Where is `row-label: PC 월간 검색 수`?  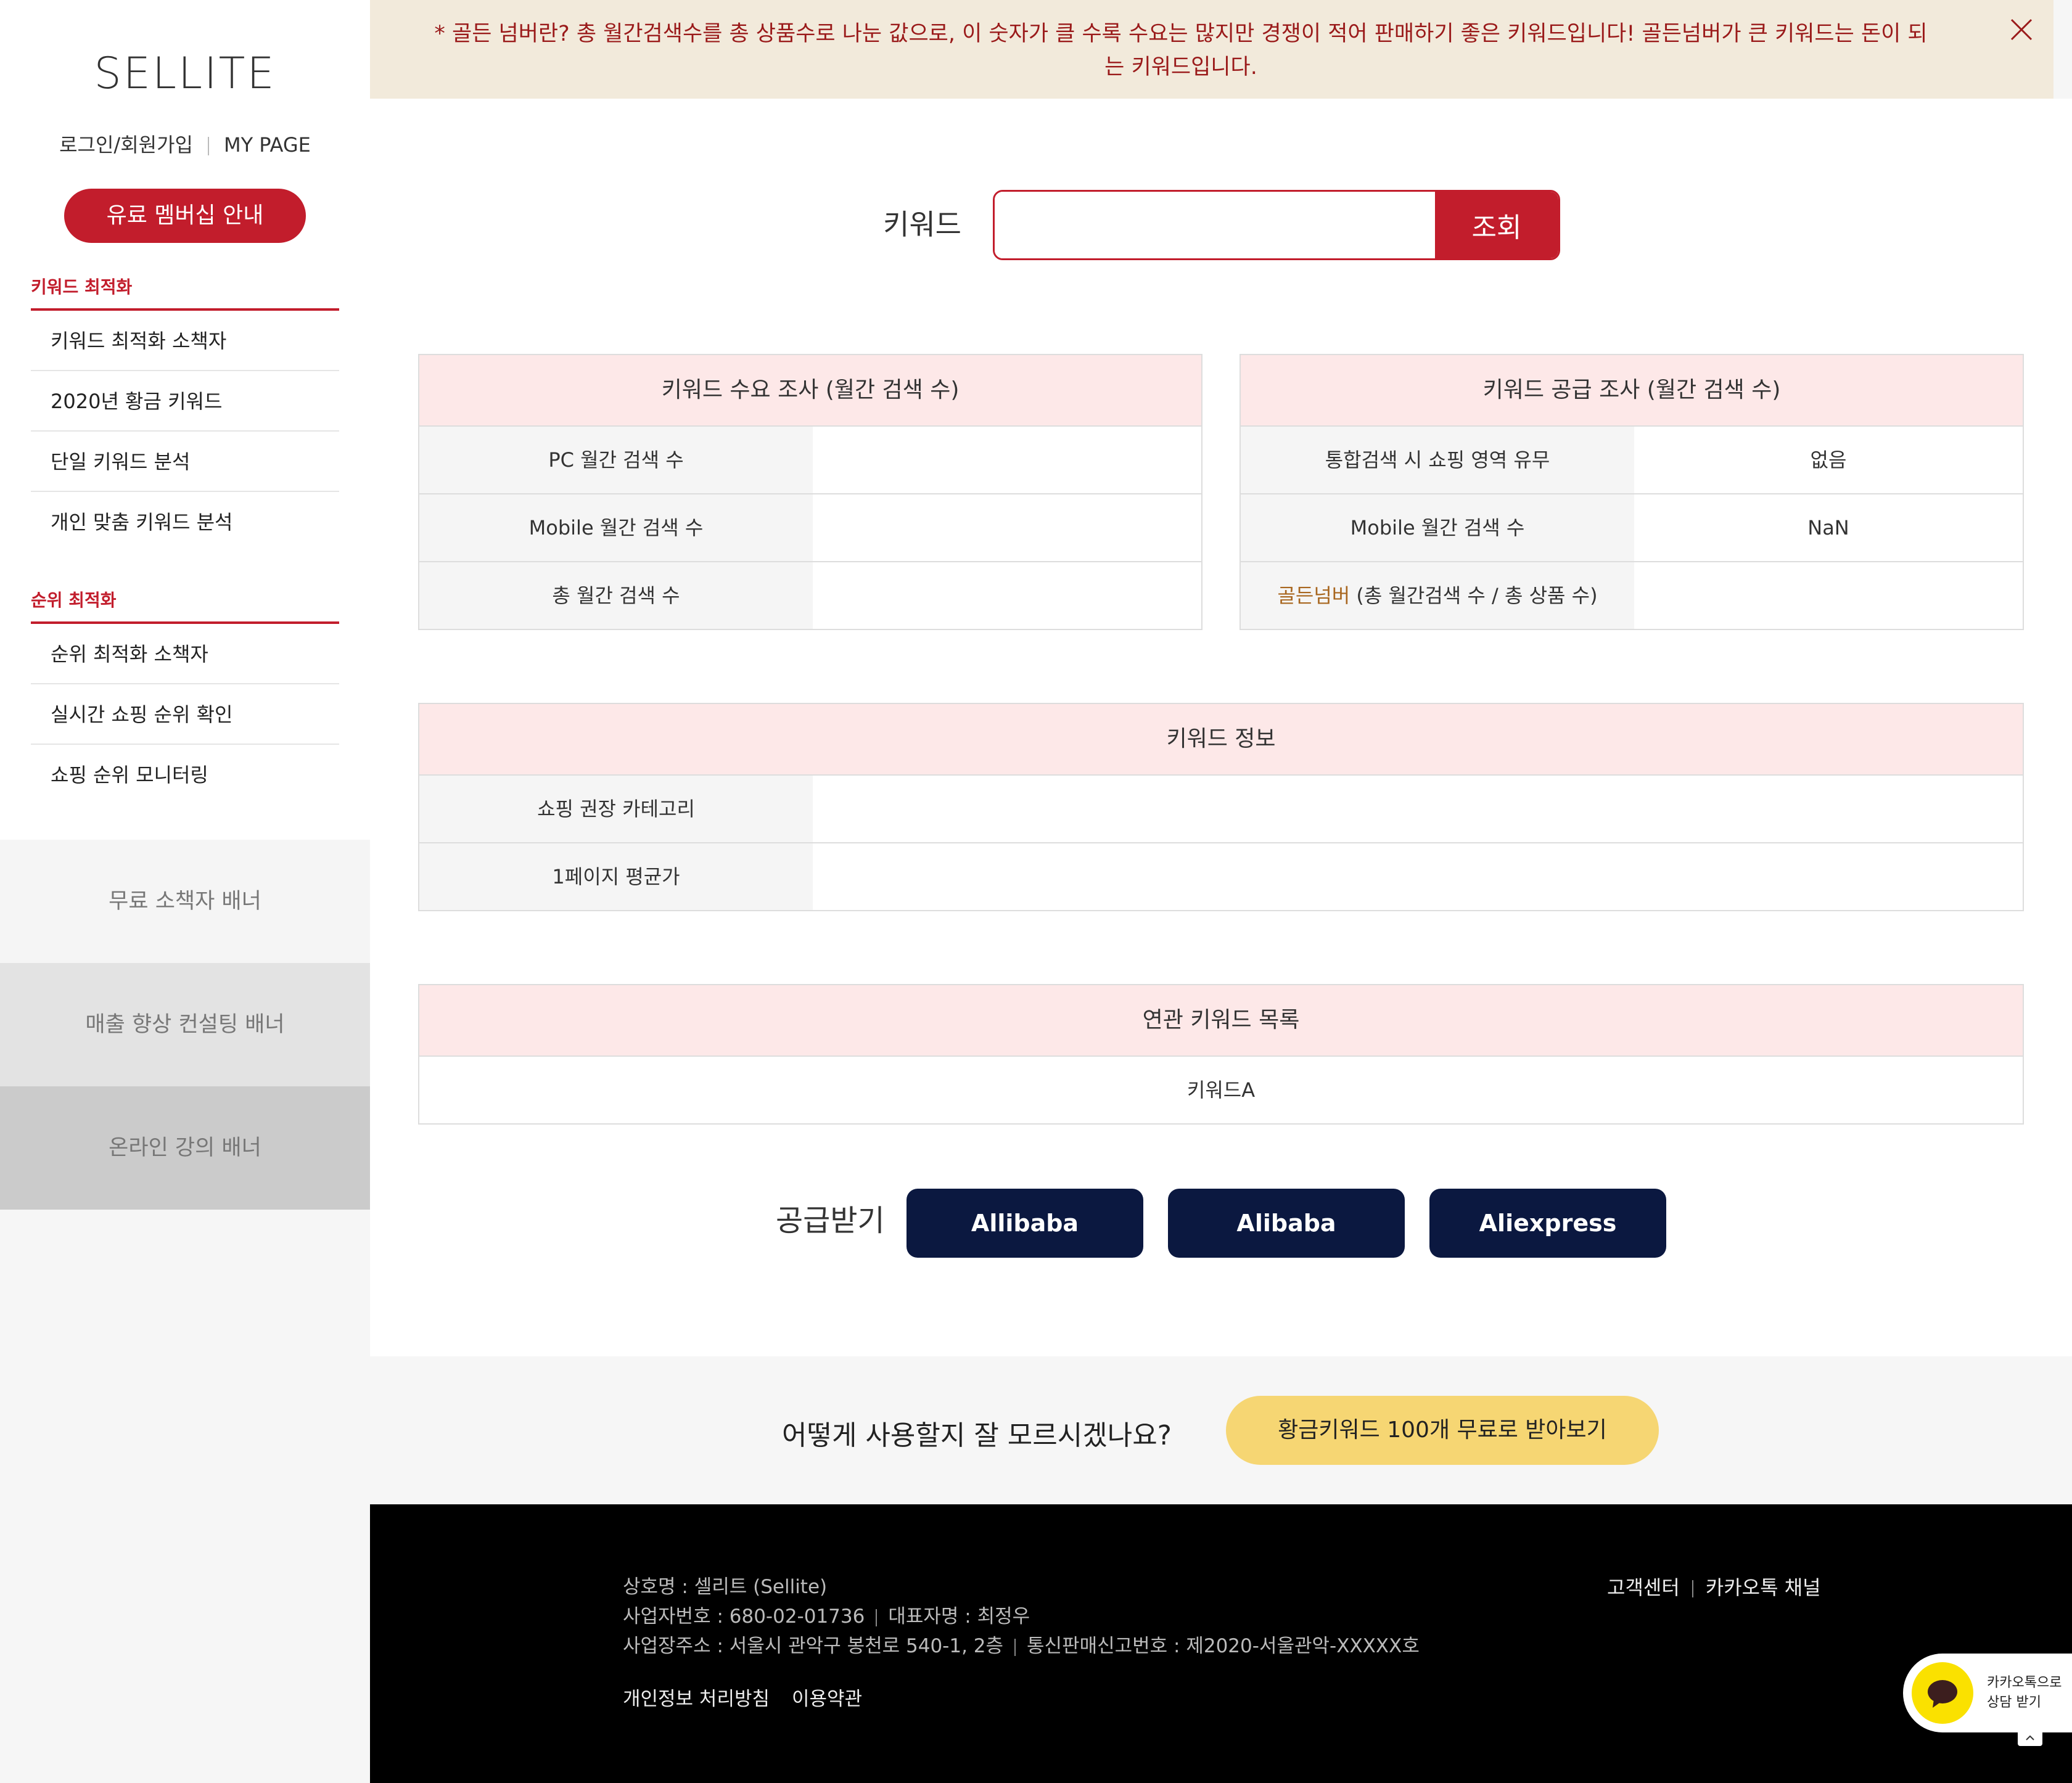 row-label: PC 월간 검색 수 is located at coordinates (616, 460).